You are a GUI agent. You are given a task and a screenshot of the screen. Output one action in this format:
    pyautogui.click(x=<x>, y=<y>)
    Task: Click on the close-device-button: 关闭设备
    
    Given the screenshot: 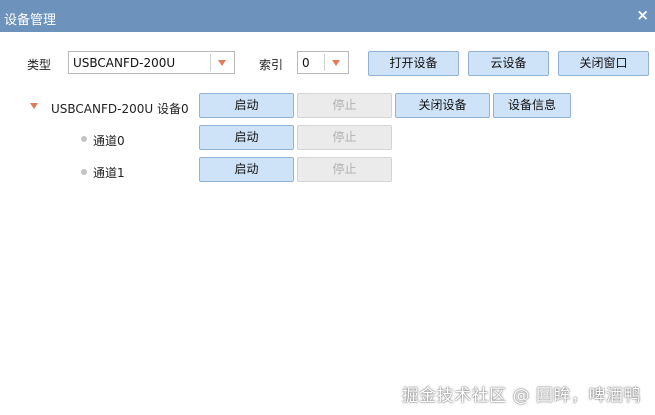 What is the action you would take?
    pyautogui.click(x=442, y=105)
    